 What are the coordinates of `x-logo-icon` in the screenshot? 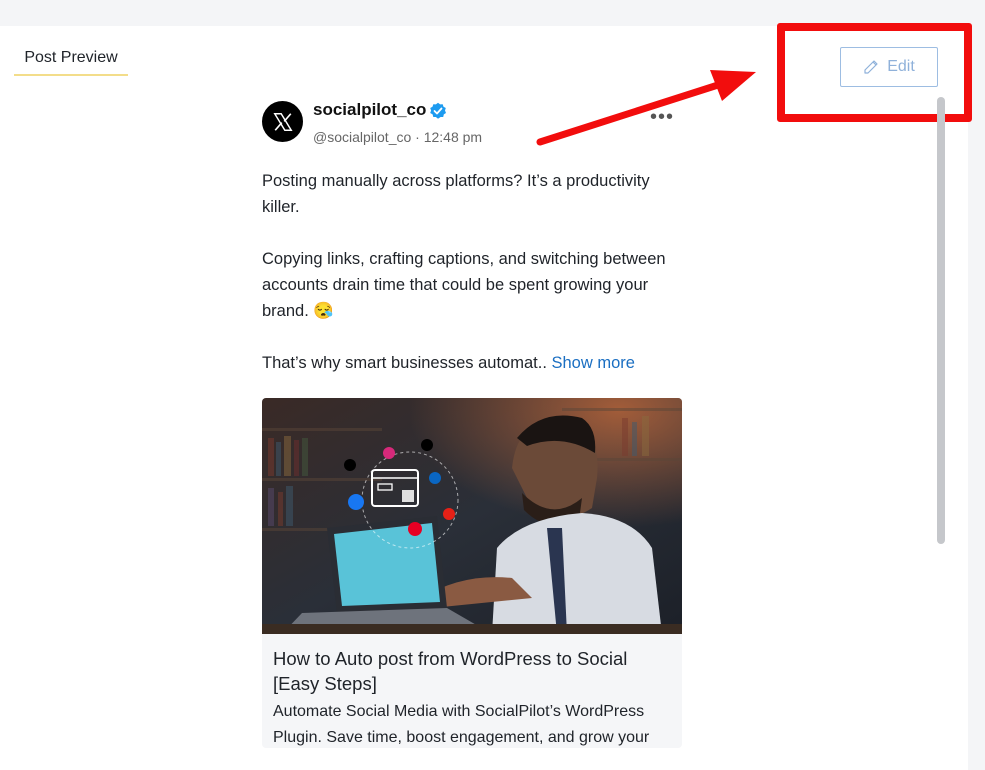 It's located at (282, 121).